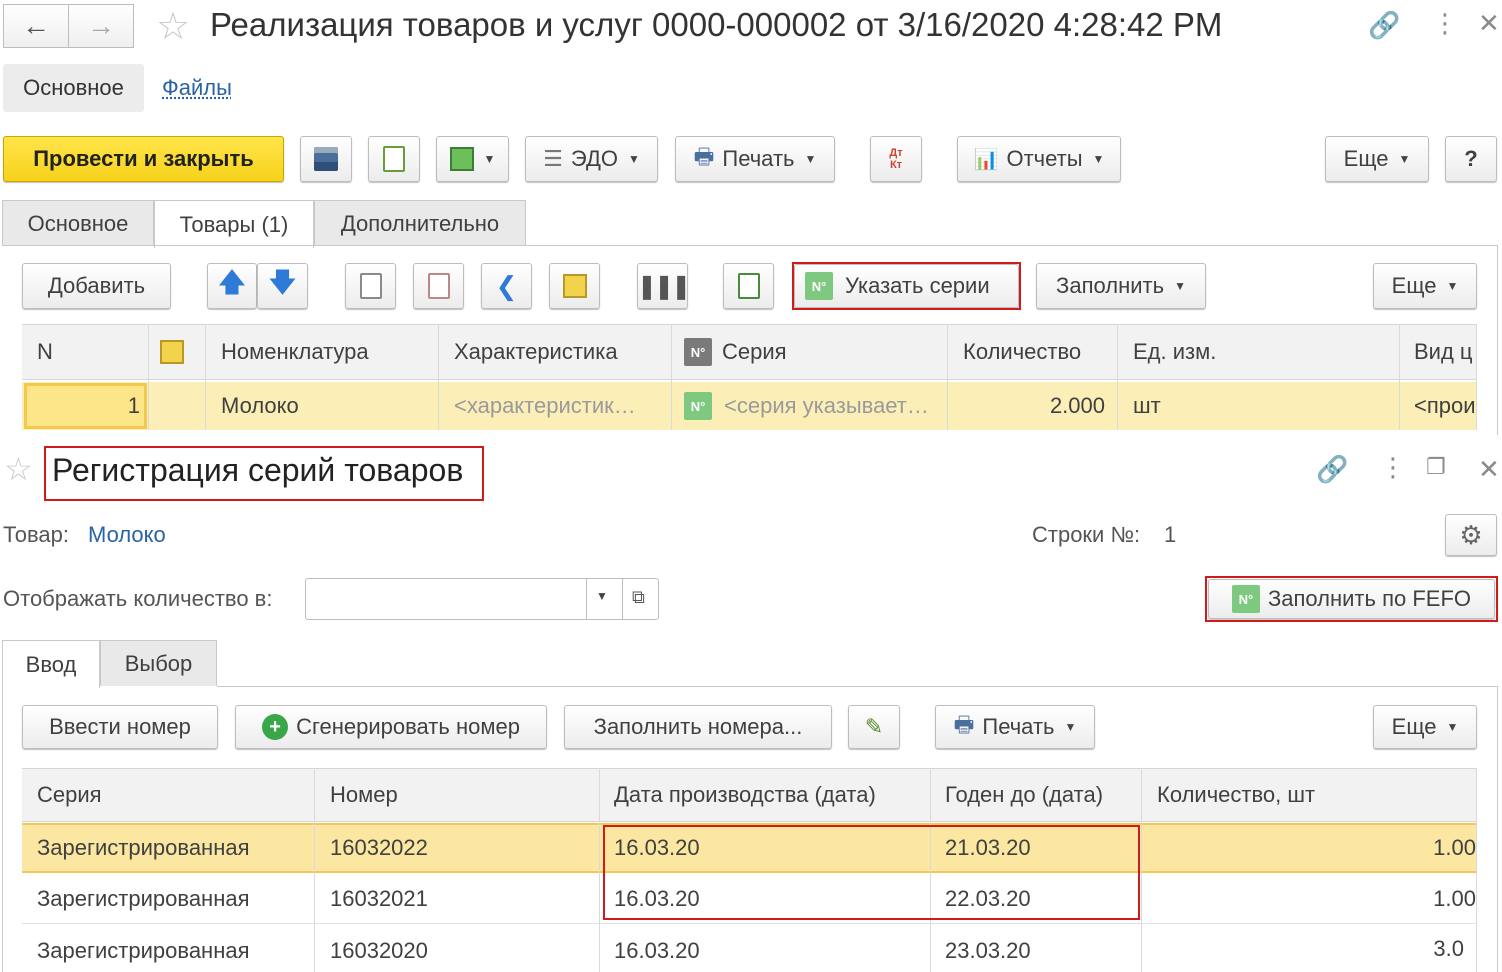 The width and height of the screenshot is (1502, 972). I want to click on row-expiry: 23.03.20, so click(988, 949).